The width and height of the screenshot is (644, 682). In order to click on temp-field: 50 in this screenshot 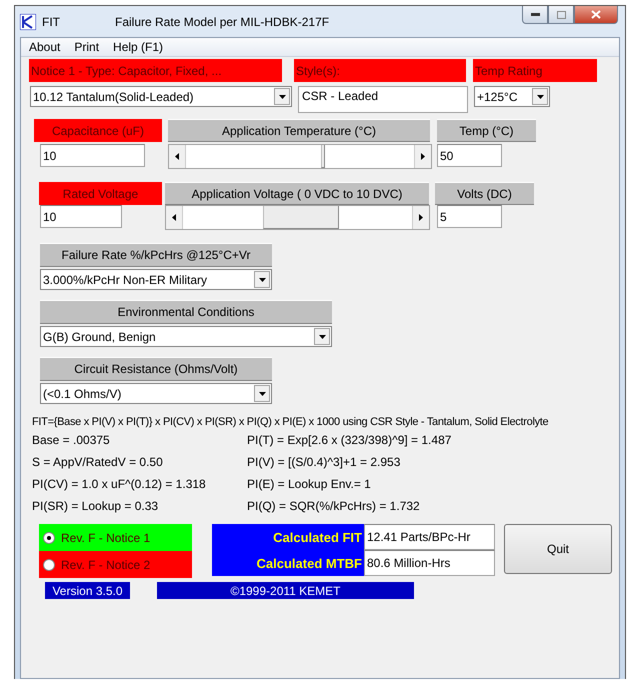, I will do `click(469, 155)`.